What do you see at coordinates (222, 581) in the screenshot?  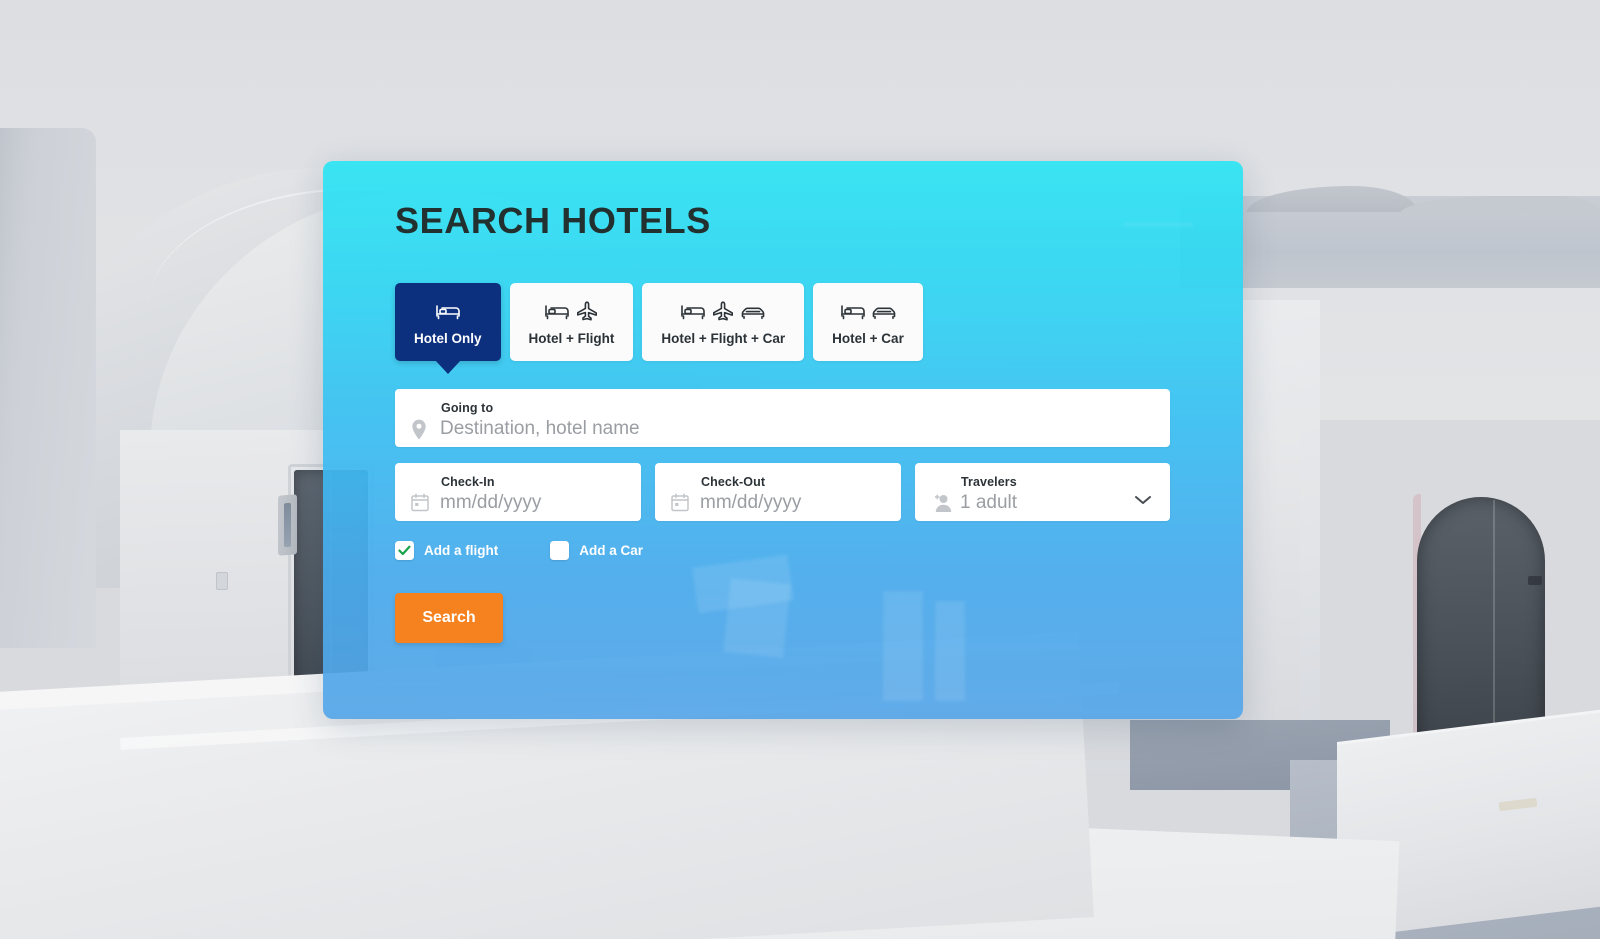 I see `wall-switch` at bounding box center [222, 581].